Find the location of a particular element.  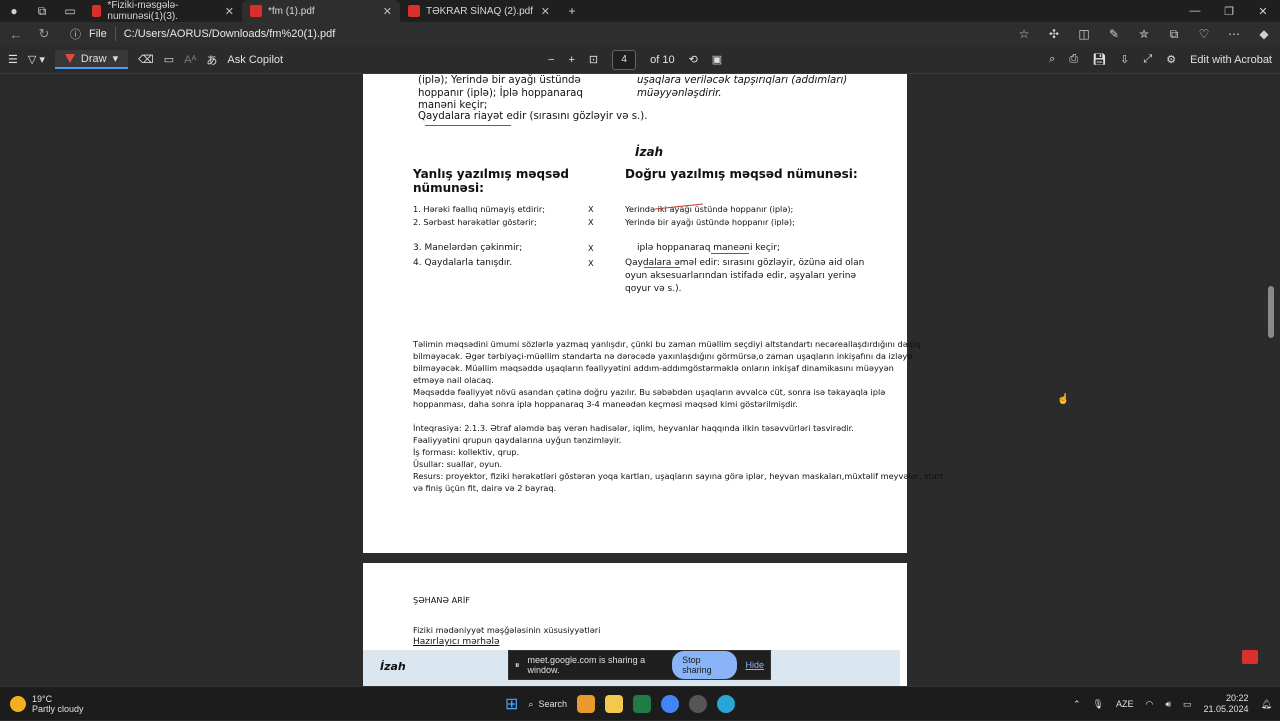

right-item: qoyur və s.). is located at coordinates (653, 289).